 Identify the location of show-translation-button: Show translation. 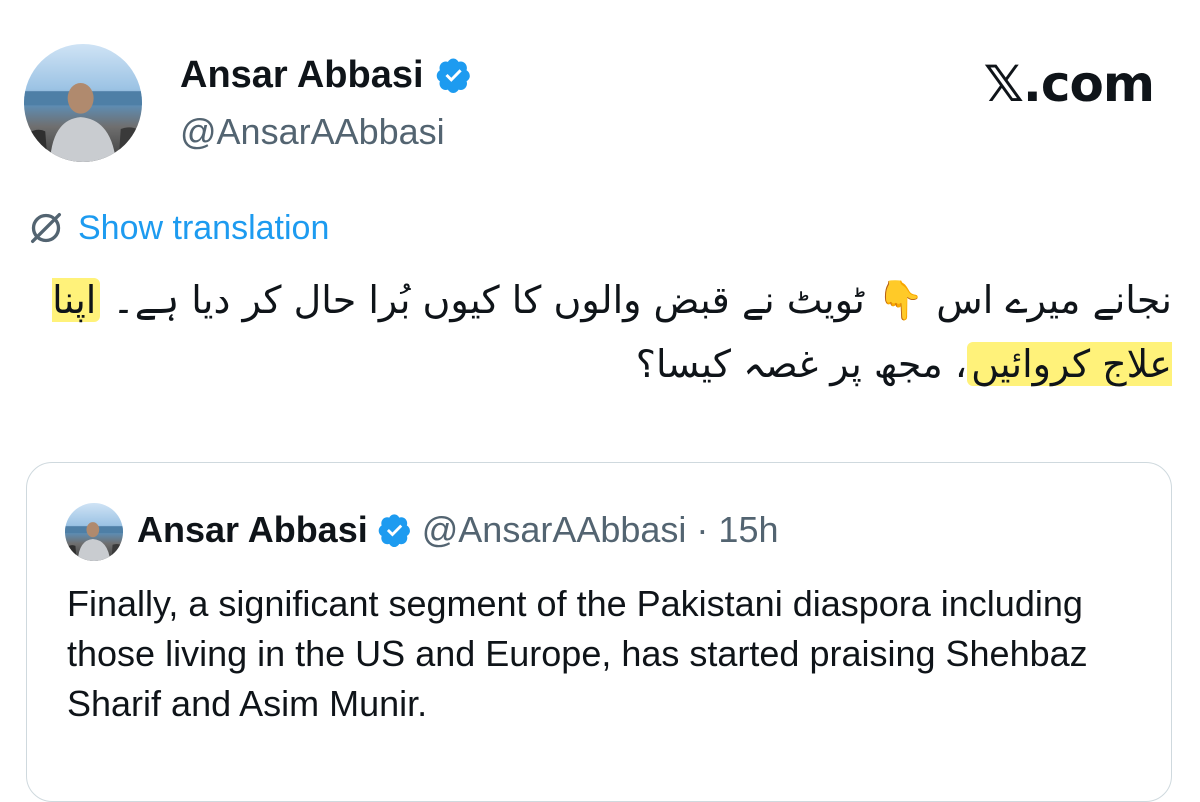
(177, 228).